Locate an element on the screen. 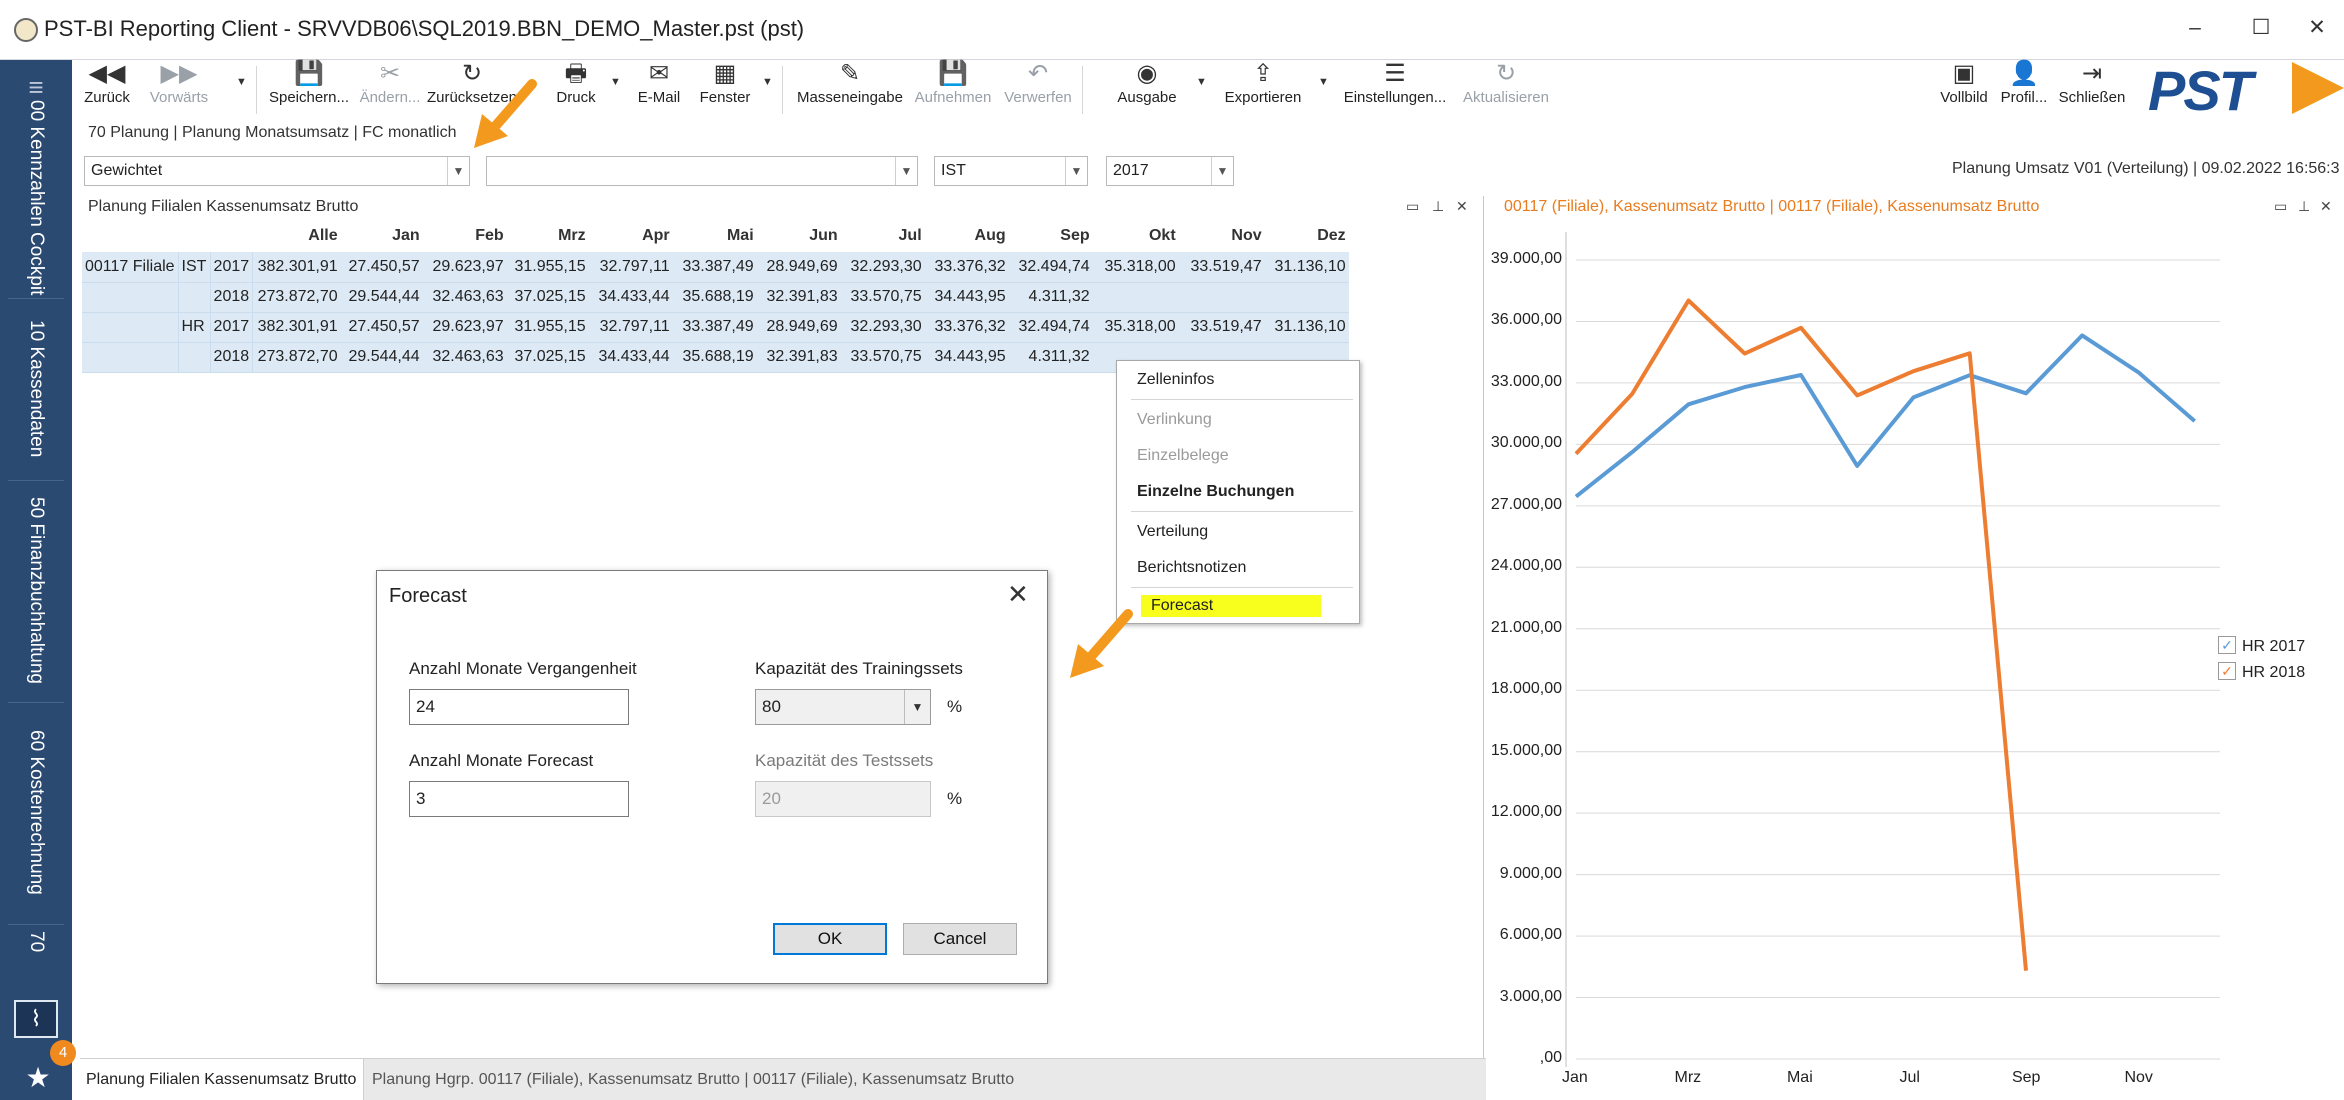  print-dropdown-caret: ▼ is located at coordinates (615, 82).